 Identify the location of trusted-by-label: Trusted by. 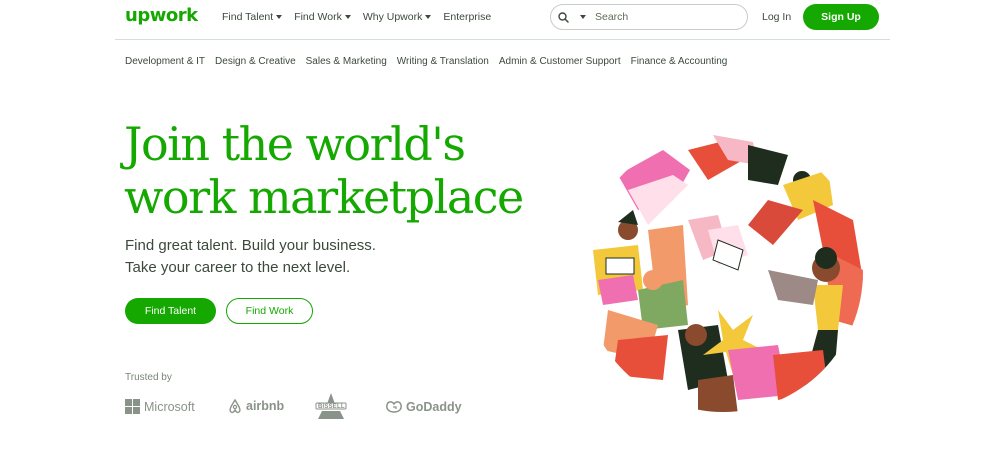
(148, 377).